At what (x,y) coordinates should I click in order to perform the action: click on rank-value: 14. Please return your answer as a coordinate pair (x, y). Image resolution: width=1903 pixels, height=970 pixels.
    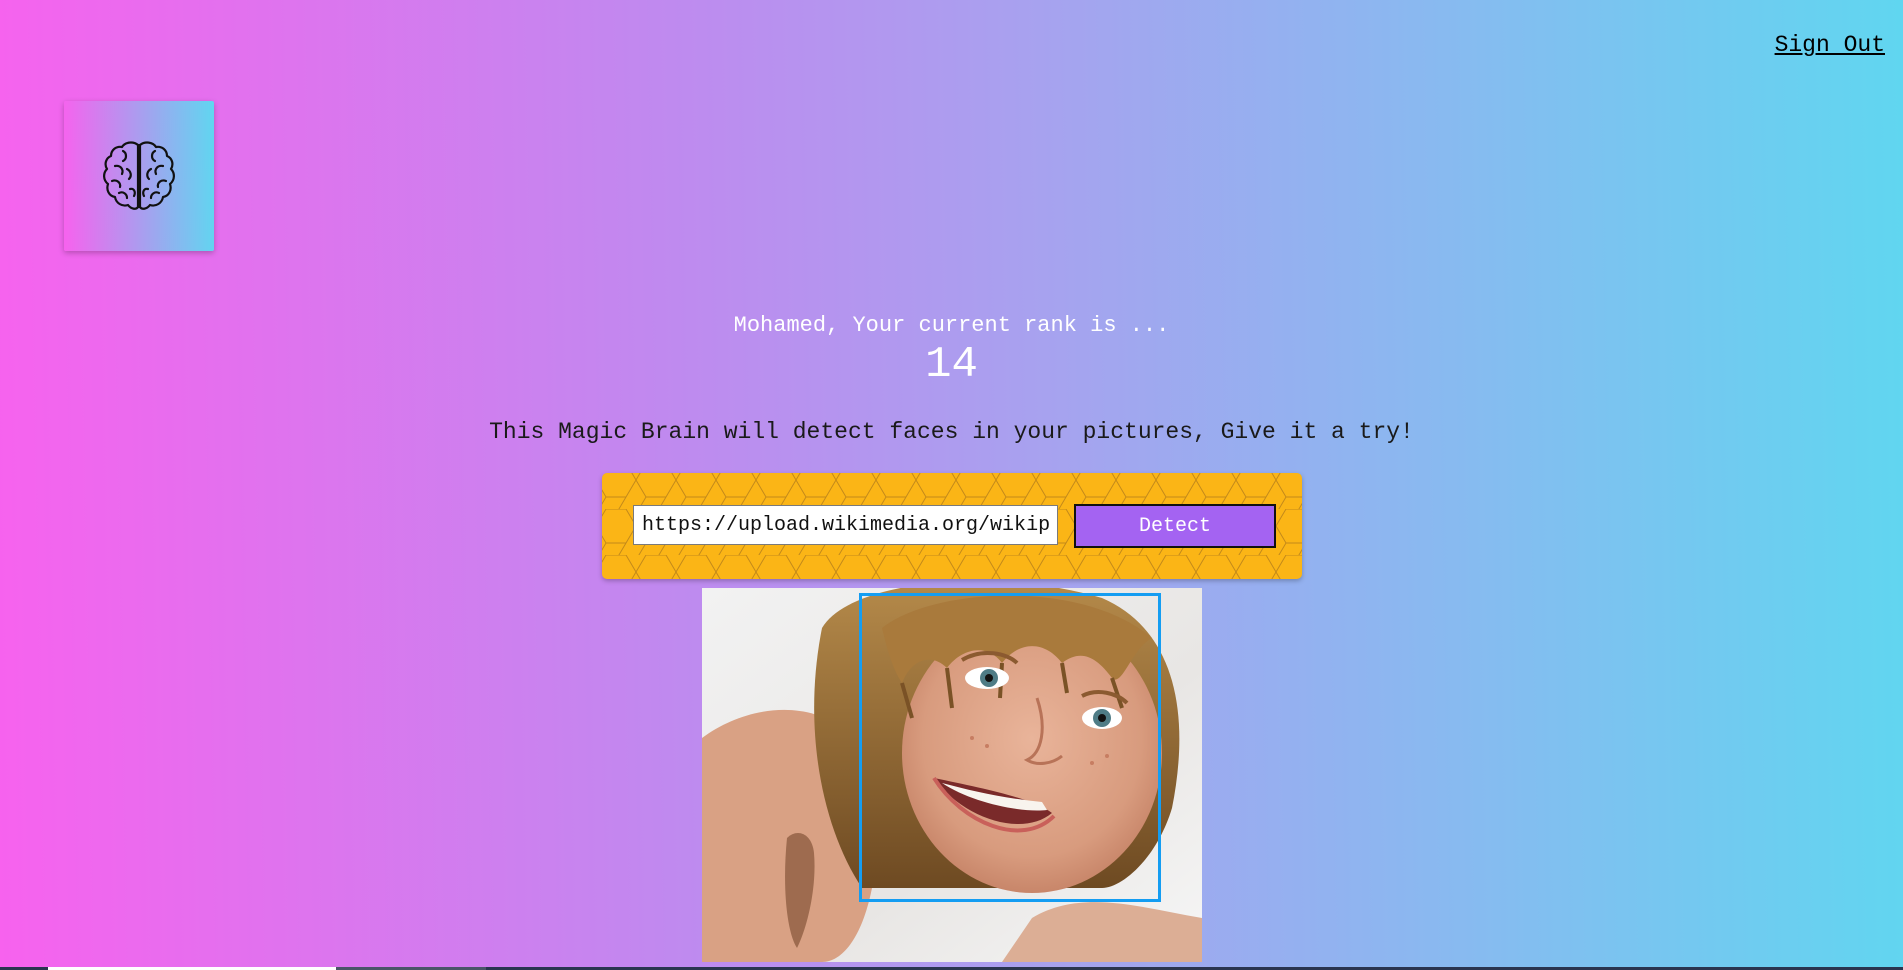
    Looking at the image, I should click on (951, 365).